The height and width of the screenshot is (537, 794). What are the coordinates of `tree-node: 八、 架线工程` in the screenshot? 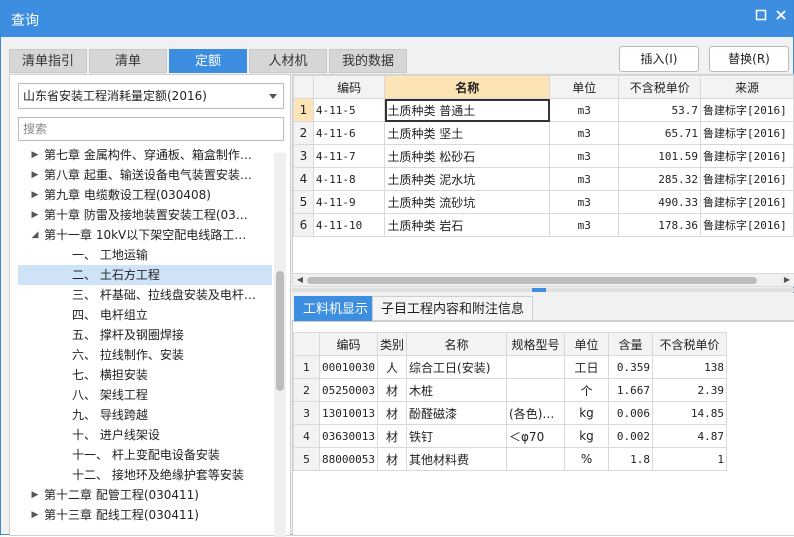 It's located at (145, 395).